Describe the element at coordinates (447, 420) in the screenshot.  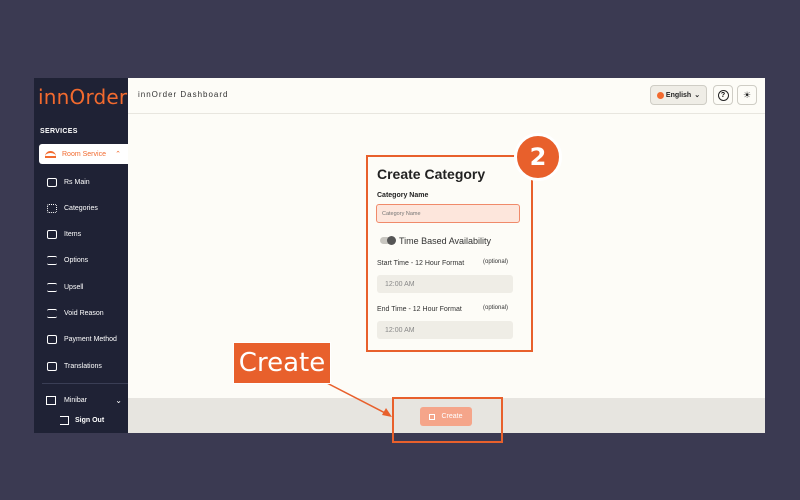
I see `create-button-highlight` at that location.